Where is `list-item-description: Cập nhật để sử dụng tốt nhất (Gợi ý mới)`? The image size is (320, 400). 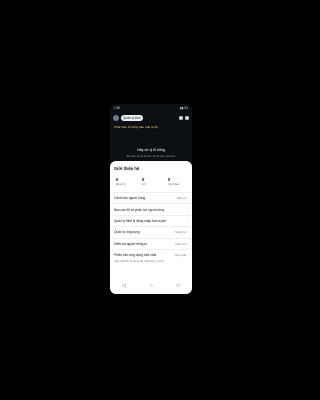
list-item-description: Cập nhật để sử dụng tốt nhất (Gợi ý mới) is located at coordinates (139, 262).